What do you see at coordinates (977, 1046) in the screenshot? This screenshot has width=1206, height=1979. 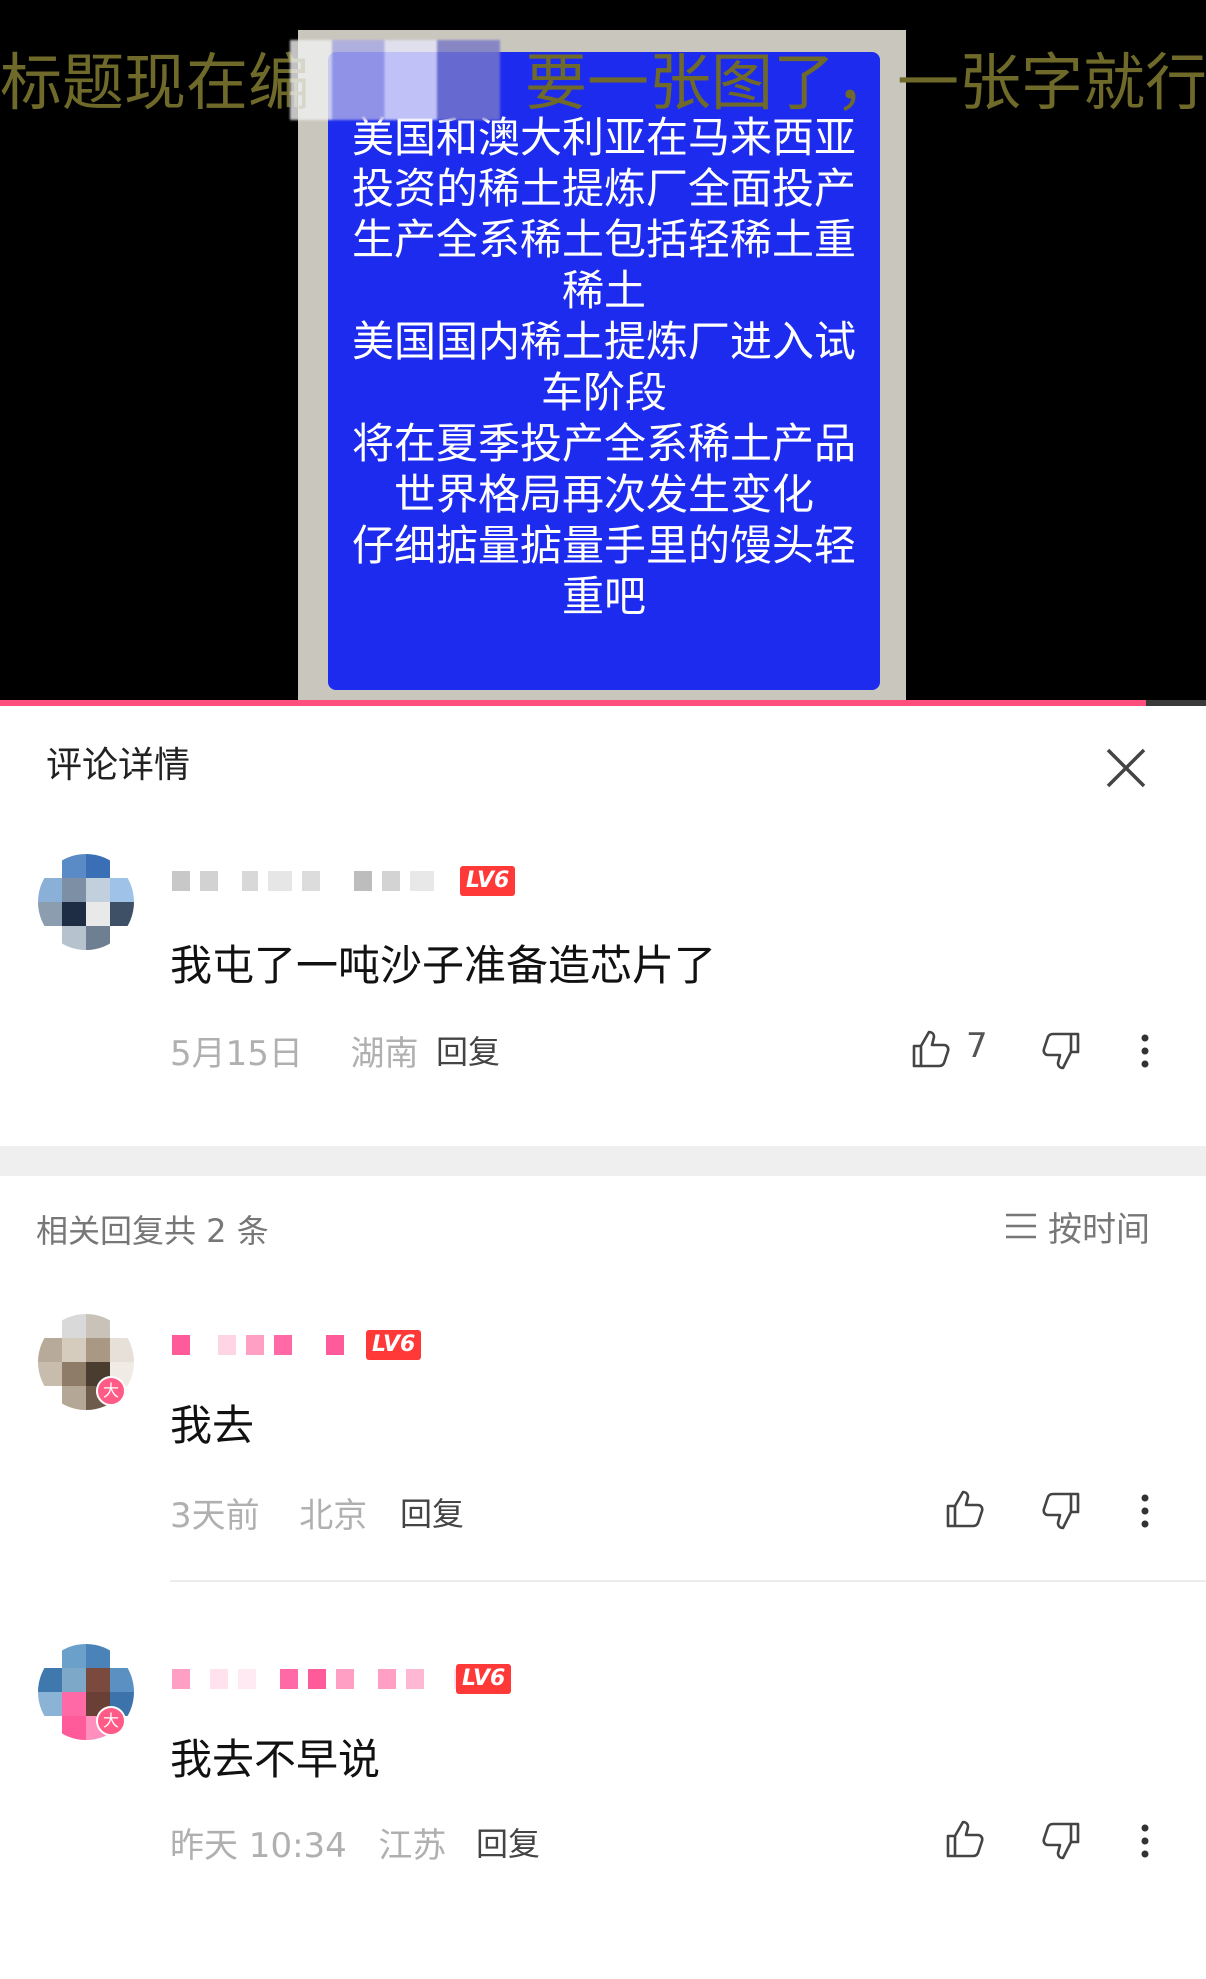 I see `like-count: 7` at bounding box center [977, 1046].